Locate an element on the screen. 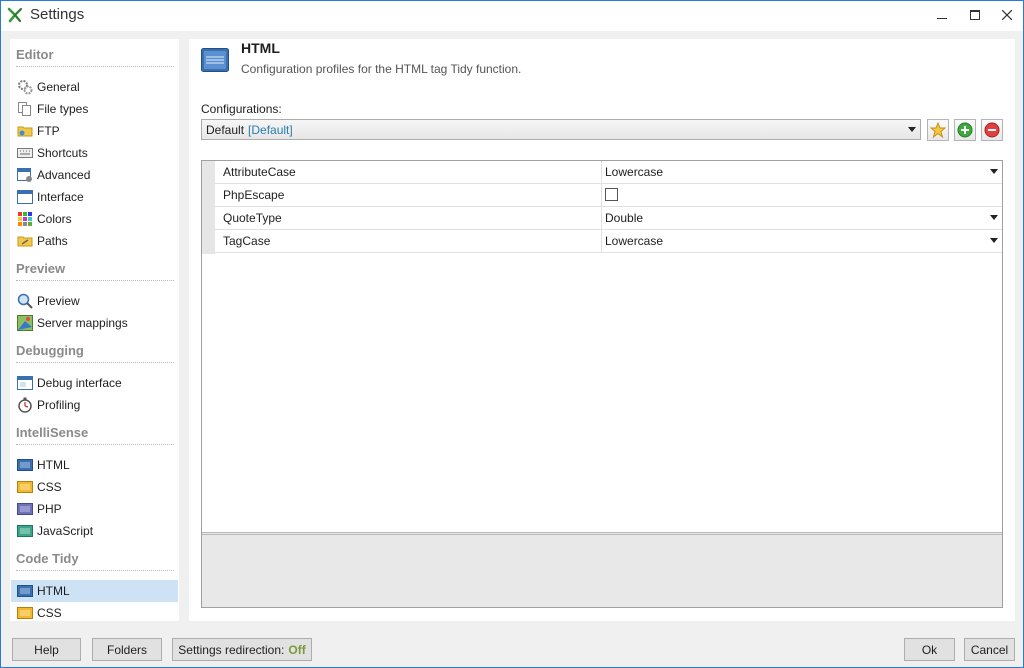  remove-icon is located at coordinates (992, 130).